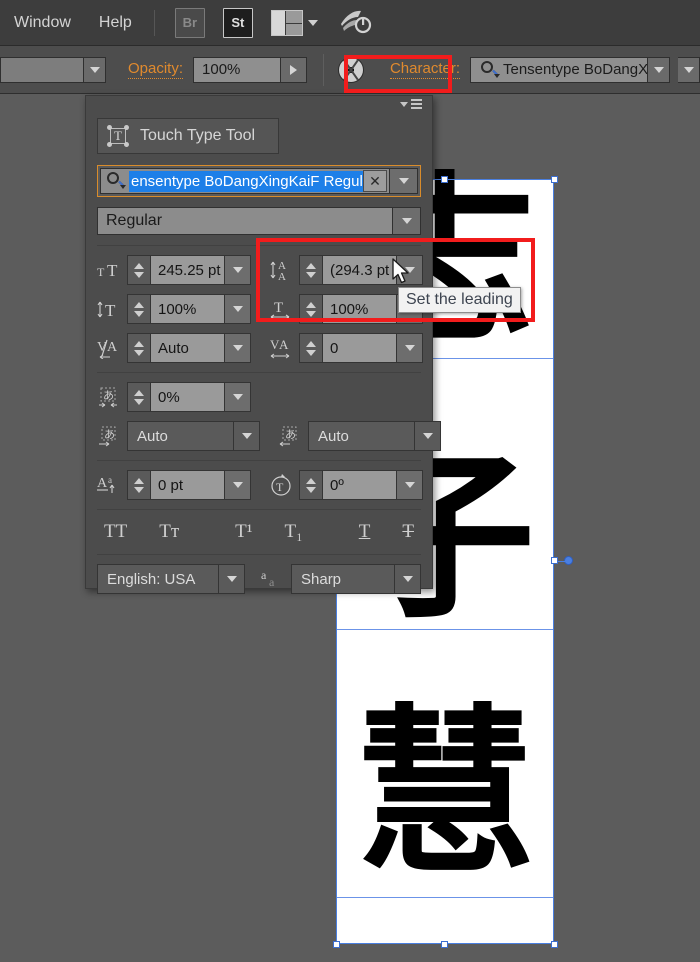 This screenshot has width=700, height=962. I want to click on character-rotation-dropdown, so click(410, 485).